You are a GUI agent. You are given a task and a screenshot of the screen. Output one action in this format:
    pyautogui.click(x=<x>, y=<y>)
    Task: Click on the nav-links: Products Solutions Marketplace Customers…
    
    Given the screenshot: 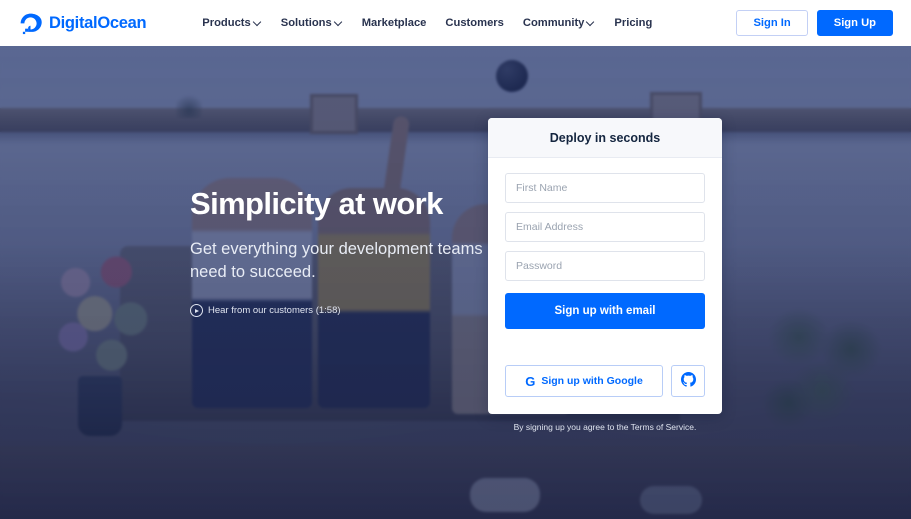 What is the action you would take?
    pyautogui.click(x=427, y=23)
    